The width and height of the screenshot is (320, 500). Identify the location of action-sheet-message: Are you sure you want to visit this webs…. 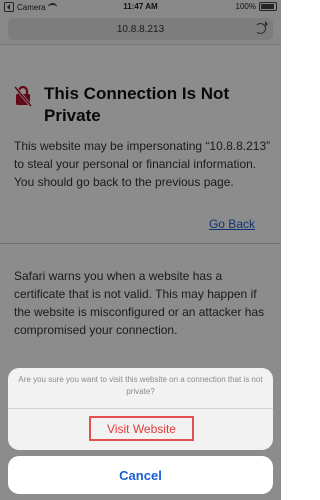
(140, 385).